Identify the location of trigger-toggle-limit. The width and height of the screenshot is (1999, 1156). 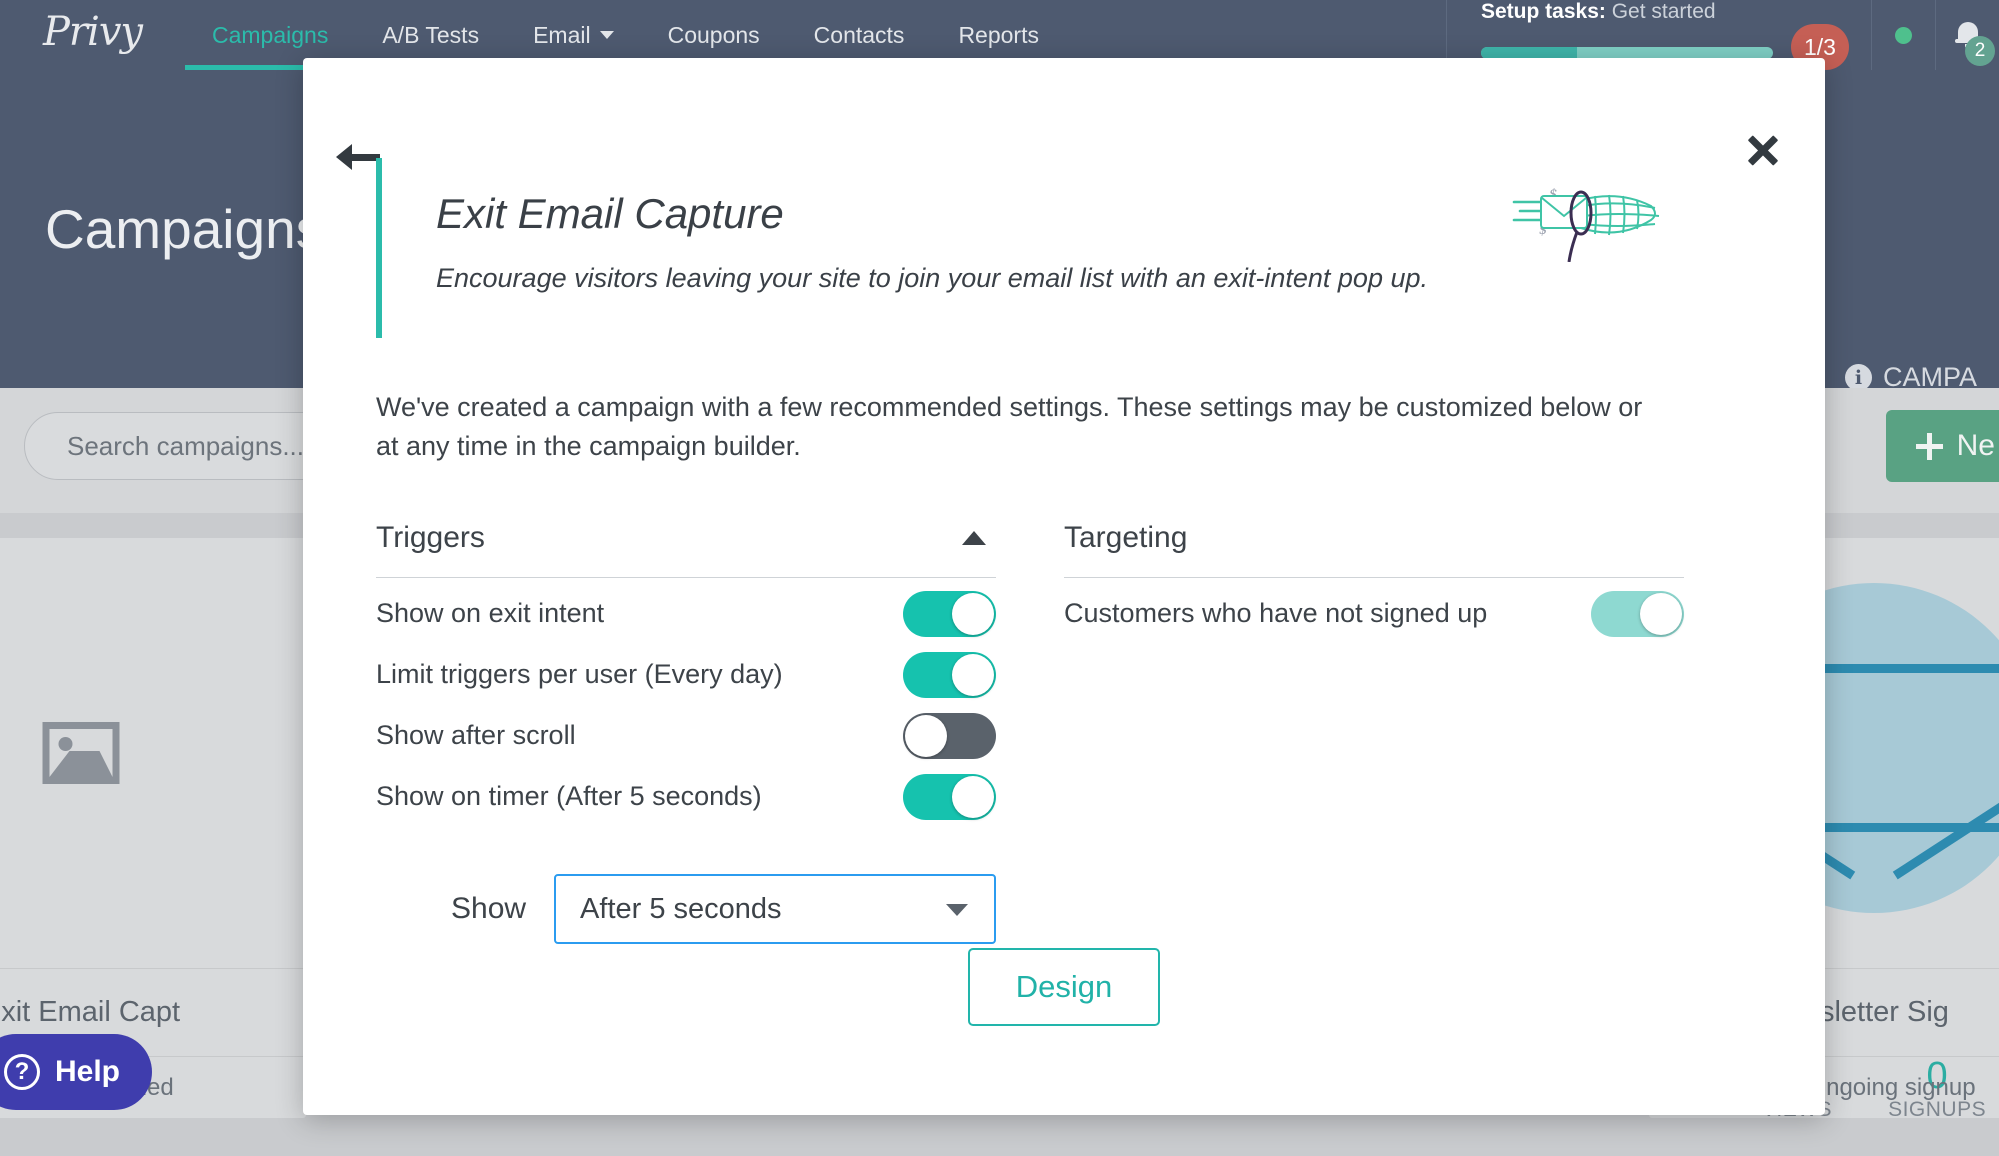
(949, 674).